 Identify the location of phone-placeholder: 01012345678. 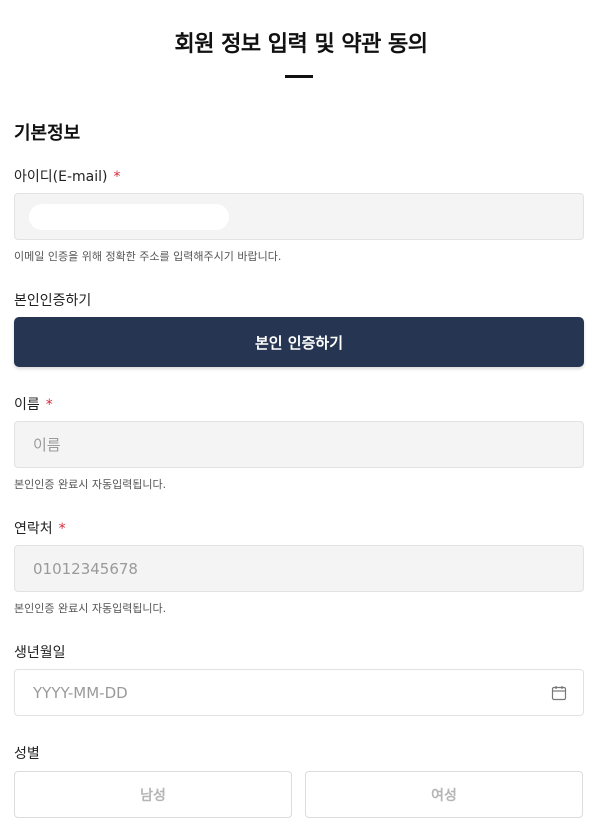
(85, 568).